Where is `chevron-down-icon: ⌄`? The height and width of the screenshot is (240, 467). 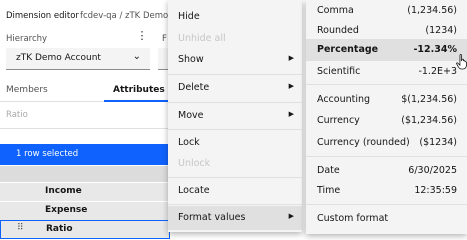
chevron-down-icon: ⌄ is located at coordinates (136, 56).